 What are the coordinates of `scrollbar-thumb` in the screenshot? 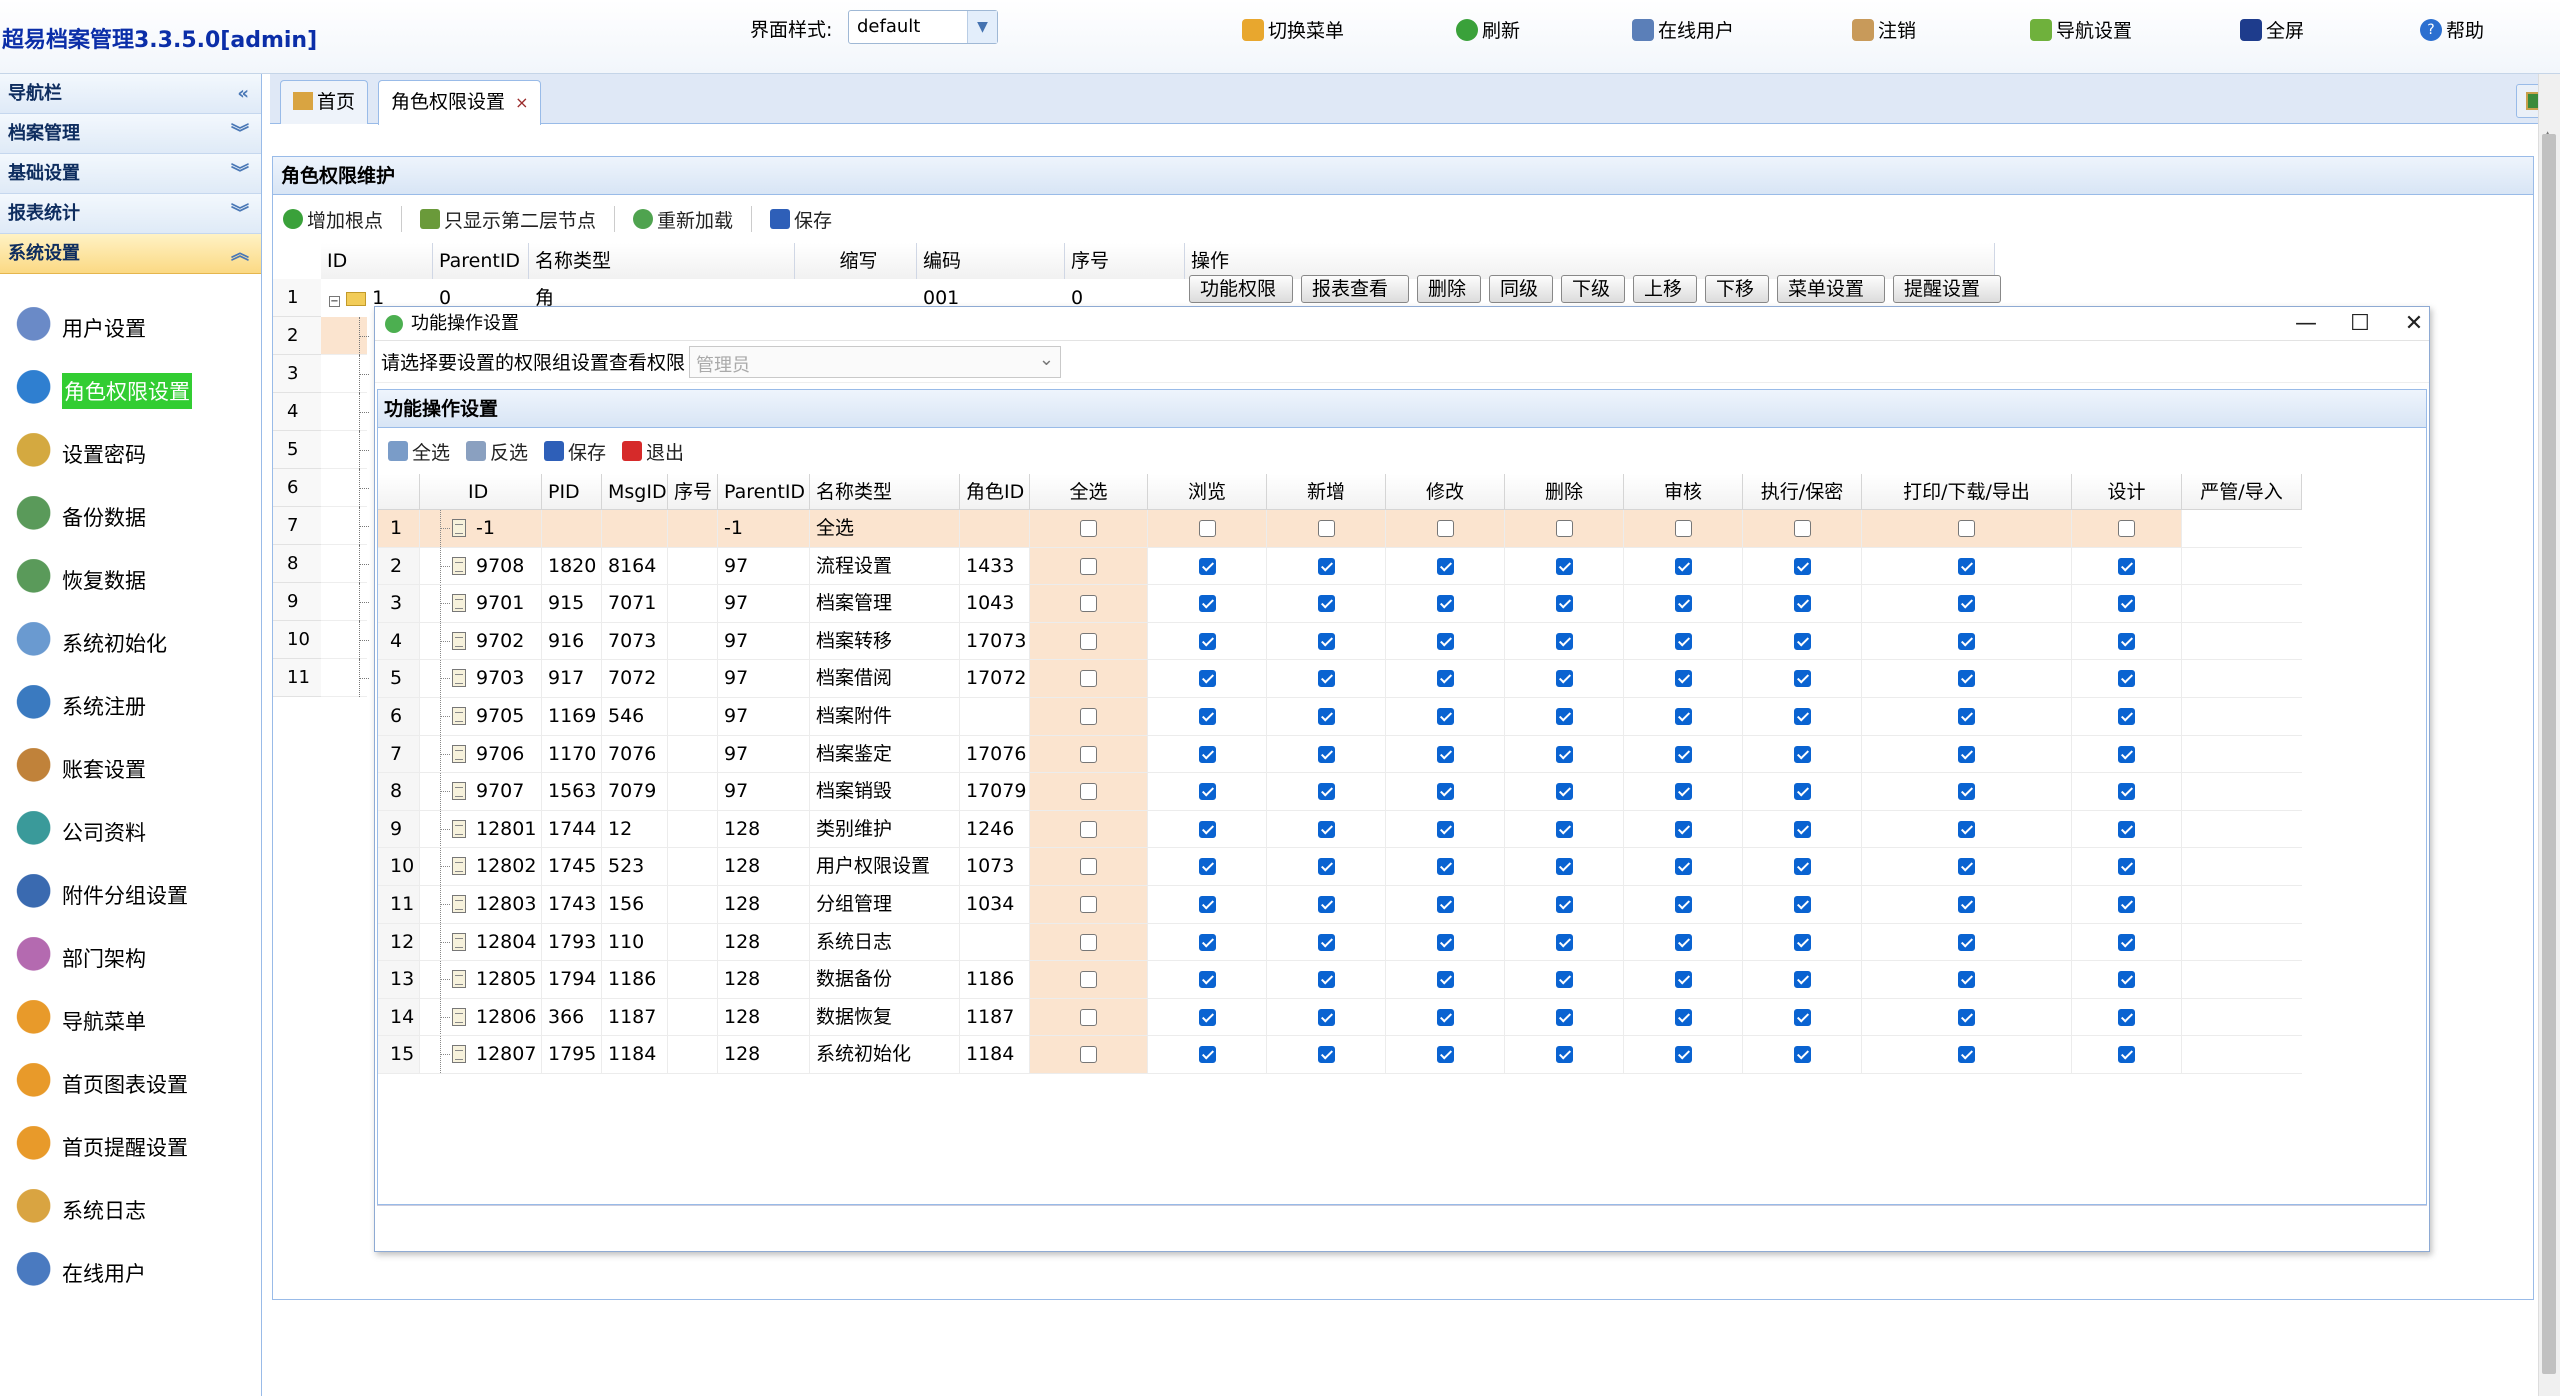 It's located at (2549, 754).